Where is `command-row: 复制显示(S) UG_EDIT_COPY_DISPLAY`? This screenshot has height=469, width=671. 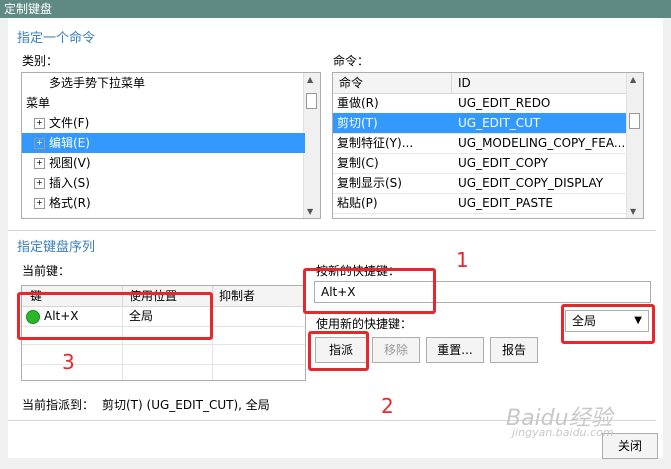 command-row: 复制显示(S) UG_EDIT_COPY_DISPLAY is located at coordinates (481, 183).